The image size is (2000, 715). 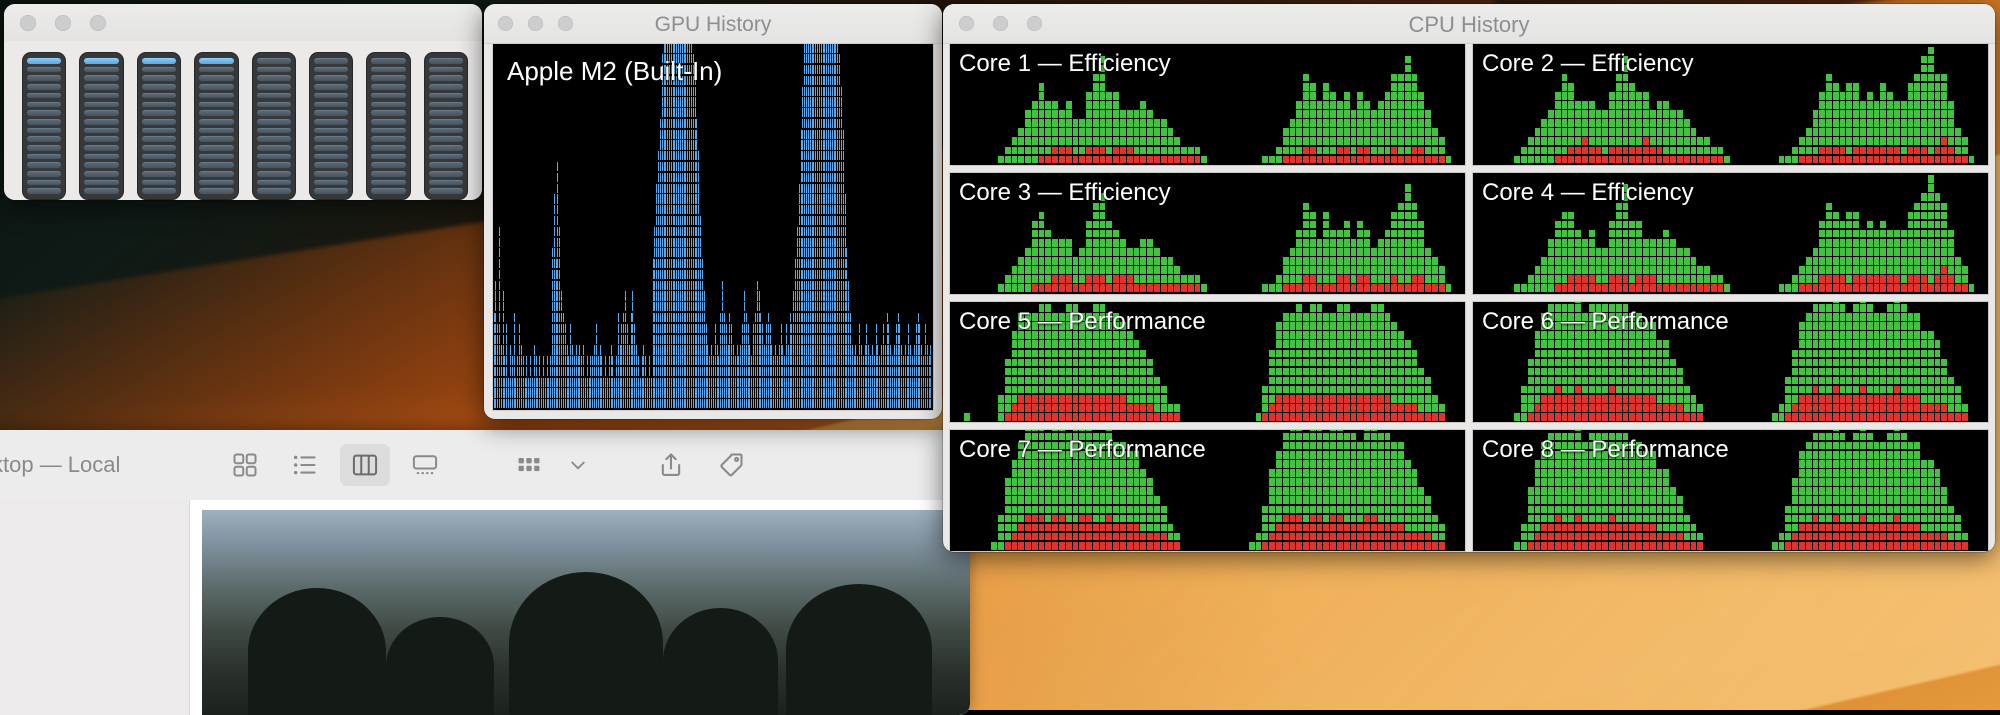 What do you see at coordinates (1469, 24) in the screenshot?
I see `cpu-history-titlebar: CPU History` at bounding box center [1469, 24].